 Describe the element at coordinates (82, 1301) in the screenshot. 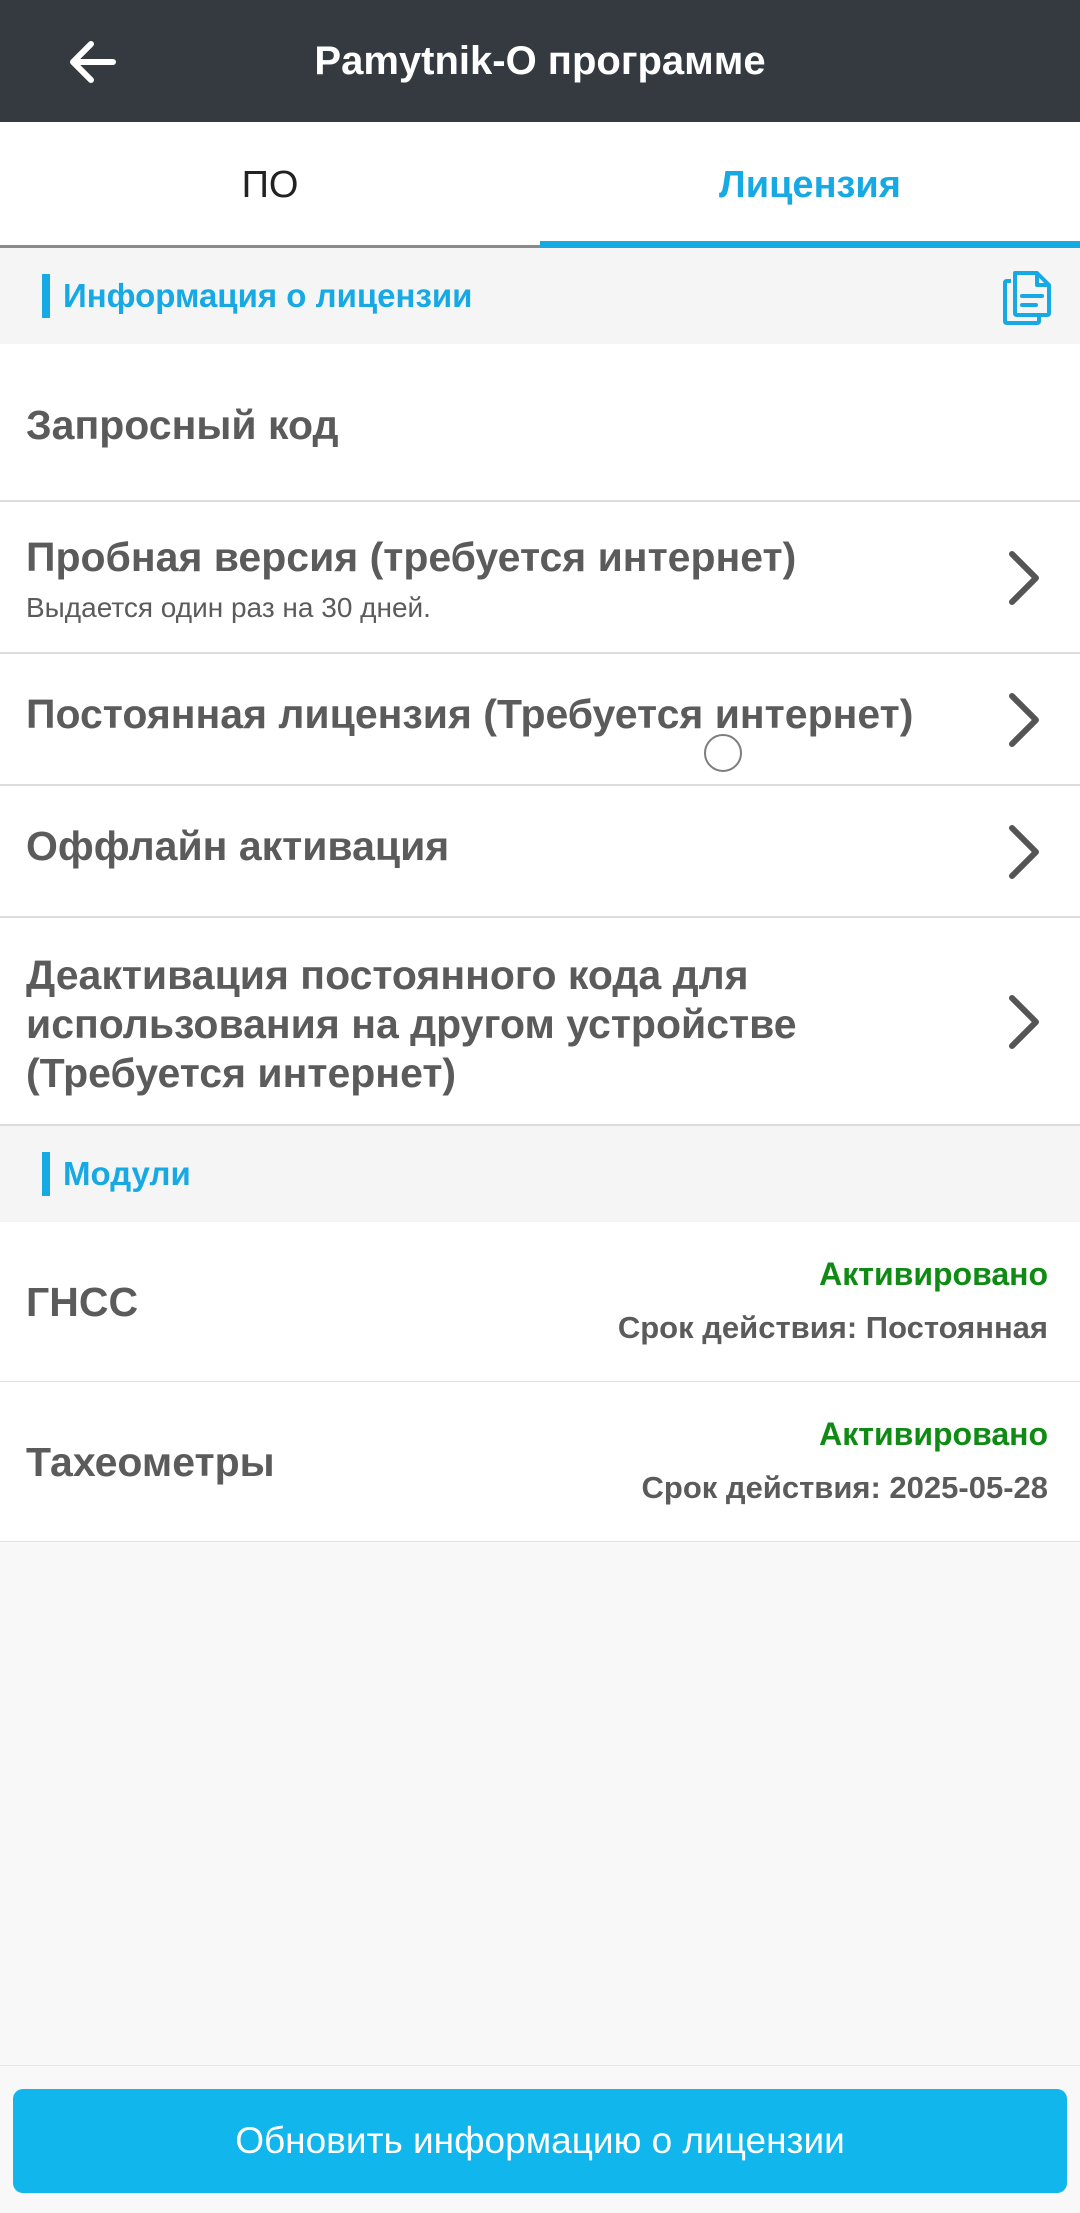

I see `module-name: ГНСС` at that location.